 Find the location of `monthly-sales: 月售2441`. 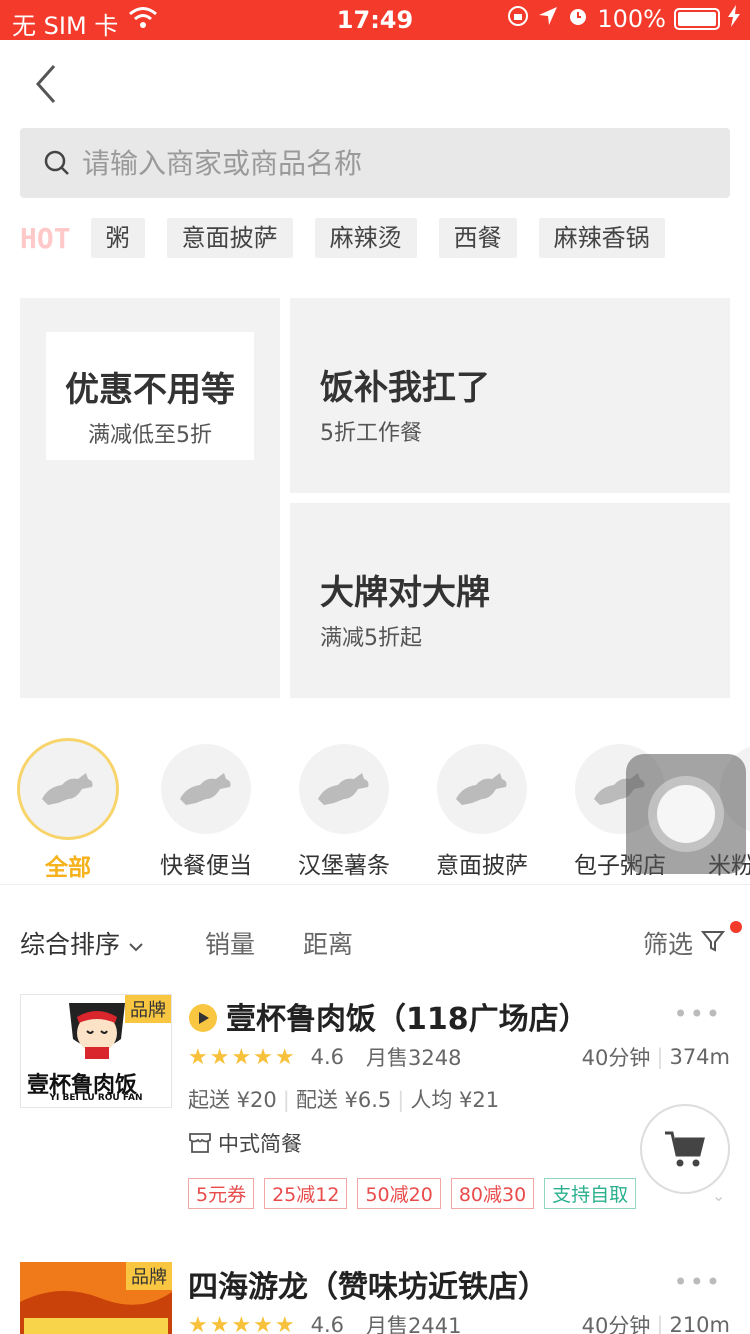

monthly-sales: 月售2441 is located at coordinates (414, 1324).